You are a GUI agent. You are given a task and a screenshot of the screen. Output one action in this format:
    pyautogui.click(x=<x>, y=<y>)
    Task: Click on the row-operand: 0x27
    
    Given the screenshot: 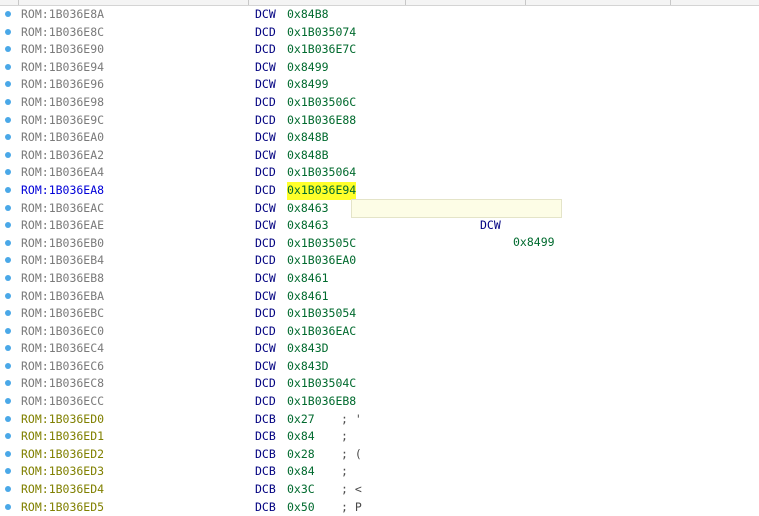 What is the action you would take?
    pyautogui.click(x=301, y=420)
    